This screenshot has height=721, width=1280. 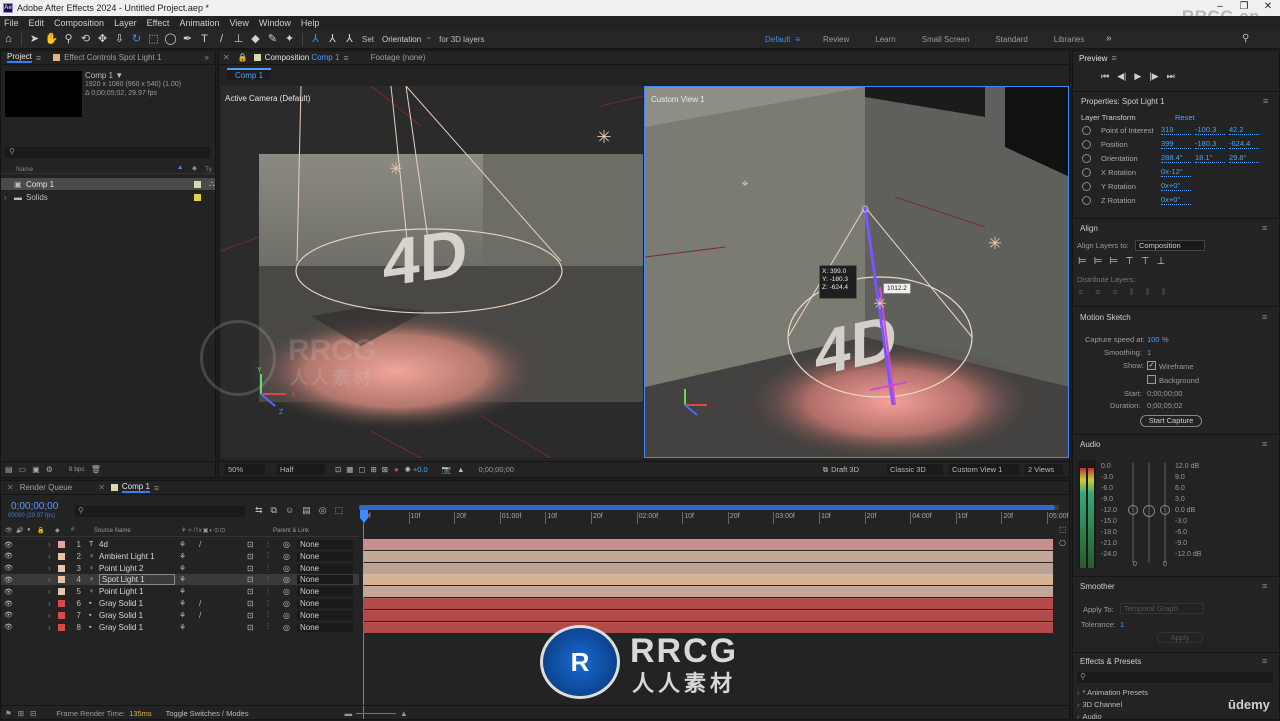 What do you see at coordinates (1164, 292) in the screenshot?
I see `distribute-right-icon: ⦀` at bounding box center [1164, 292].